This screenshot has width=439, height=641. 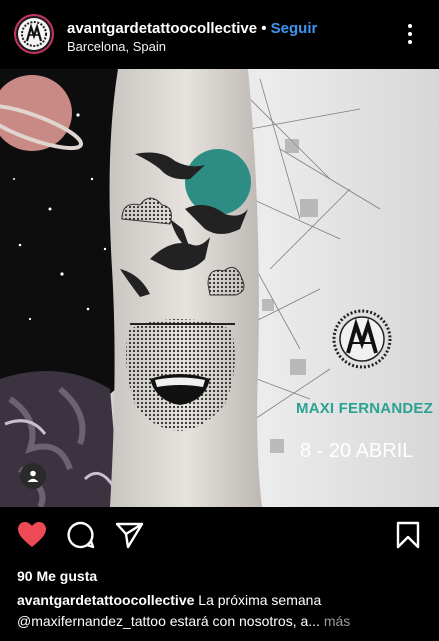 I want to click on avatar, so click(x=34, y=34).